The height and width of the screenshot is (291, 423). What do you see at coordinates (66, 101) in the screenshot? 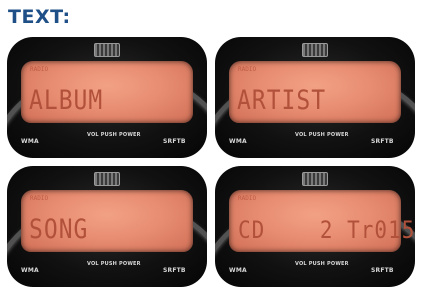
I see `lcd-text: ALBUM` at bounding box center [66, 101].